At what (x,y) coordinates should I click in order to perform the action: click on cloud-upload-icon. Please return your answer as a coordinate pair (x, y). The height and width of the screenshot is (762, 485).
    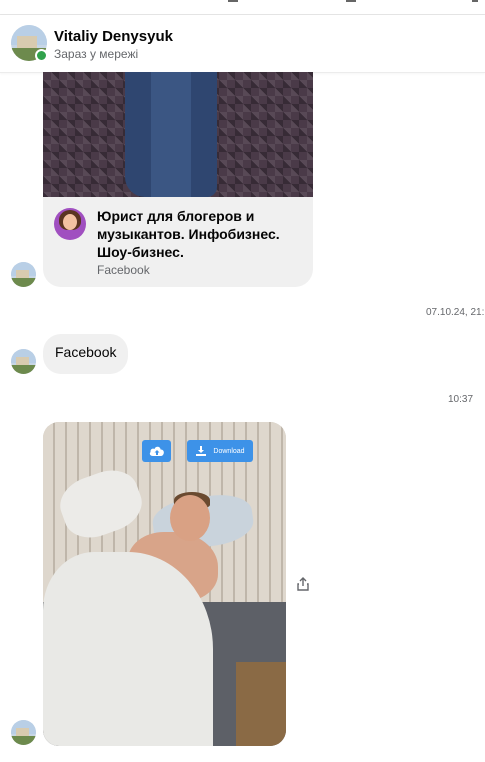
    Looking at the image, I should click on (156, 451).